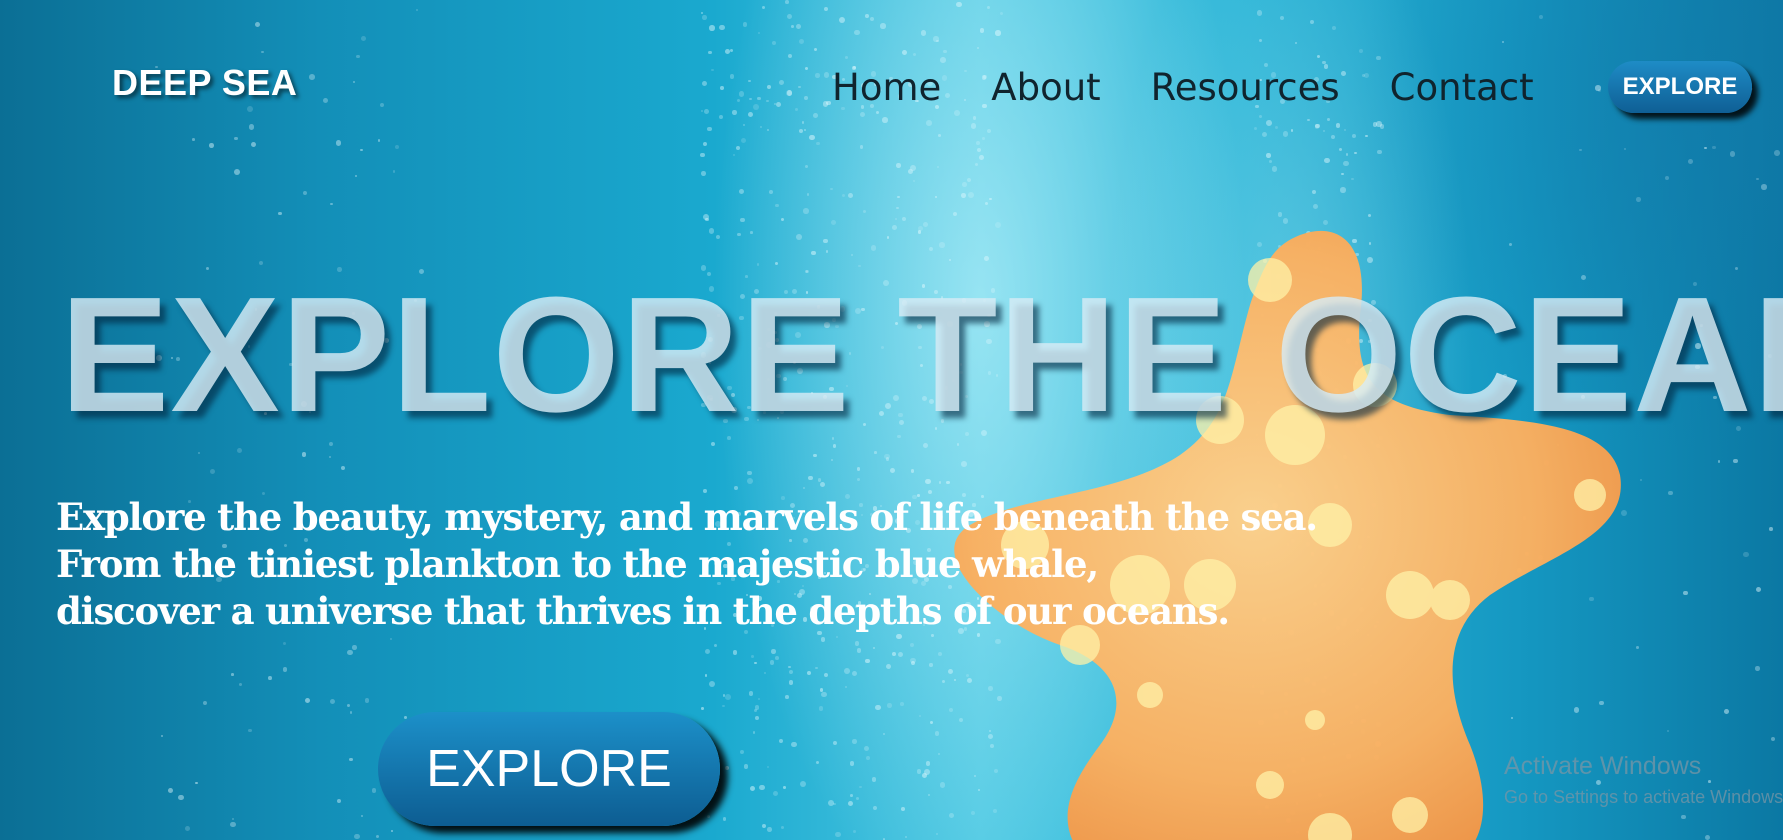  What do you see at coordinates (204, 83) in the screenshot?
I see `site-logo: DEEP SEA` at bounding box center [204, 83].